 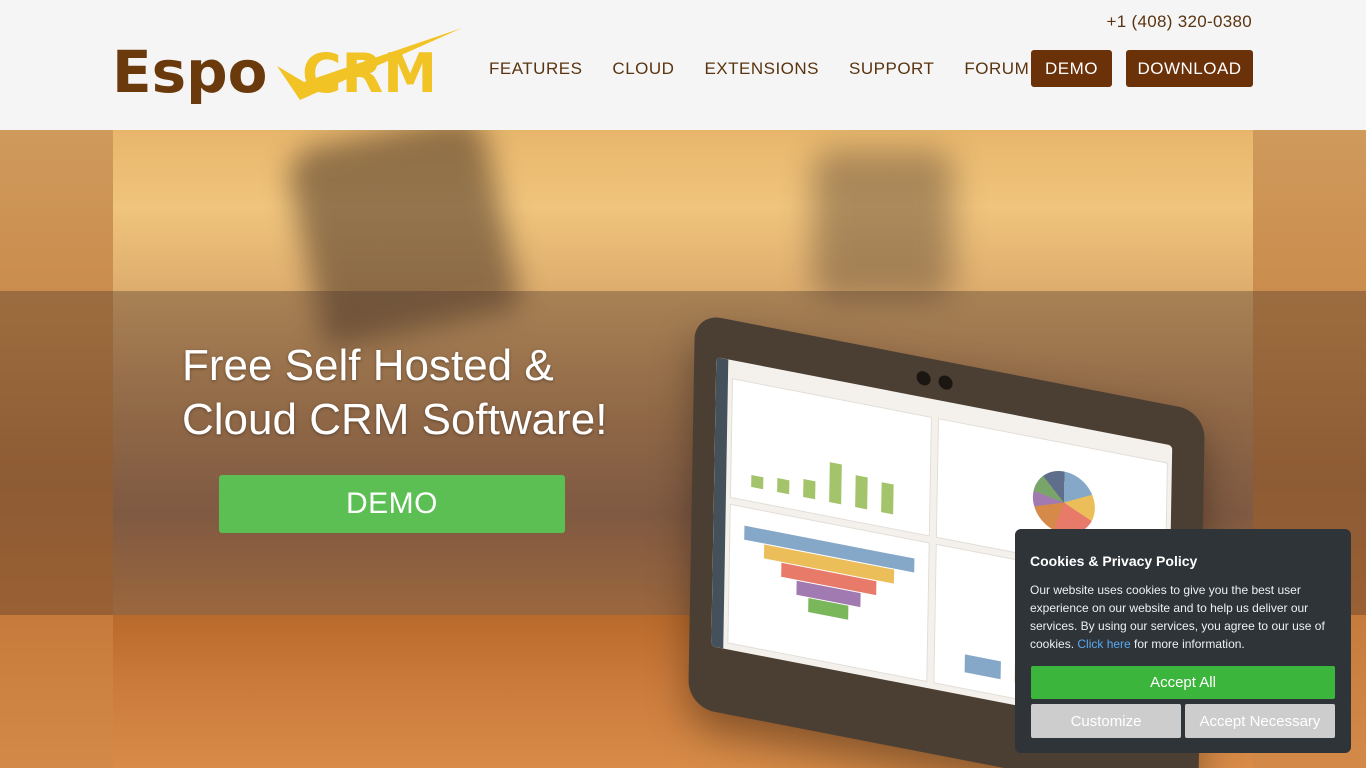 I want to click on hero-demo-button: DEMO, so click(x=392, y=504).